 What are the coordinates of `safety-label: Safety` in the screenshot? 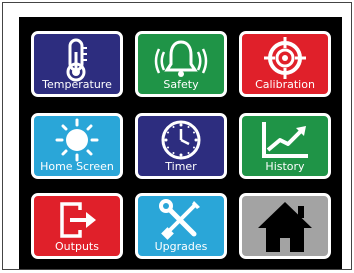 It's located at (181, 84).